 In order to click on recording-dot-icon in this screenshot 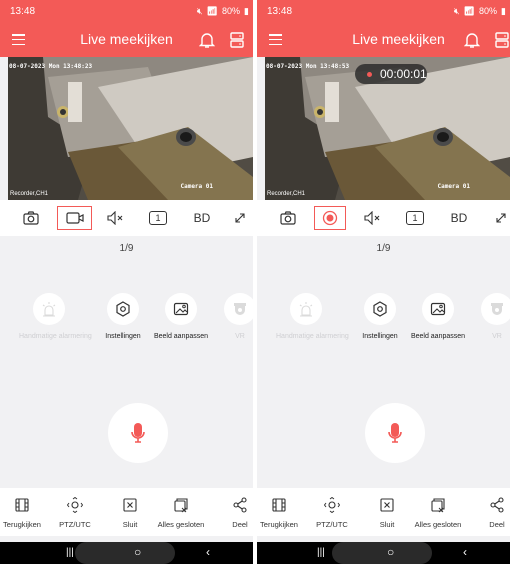, I will do `click(369, 74)`.